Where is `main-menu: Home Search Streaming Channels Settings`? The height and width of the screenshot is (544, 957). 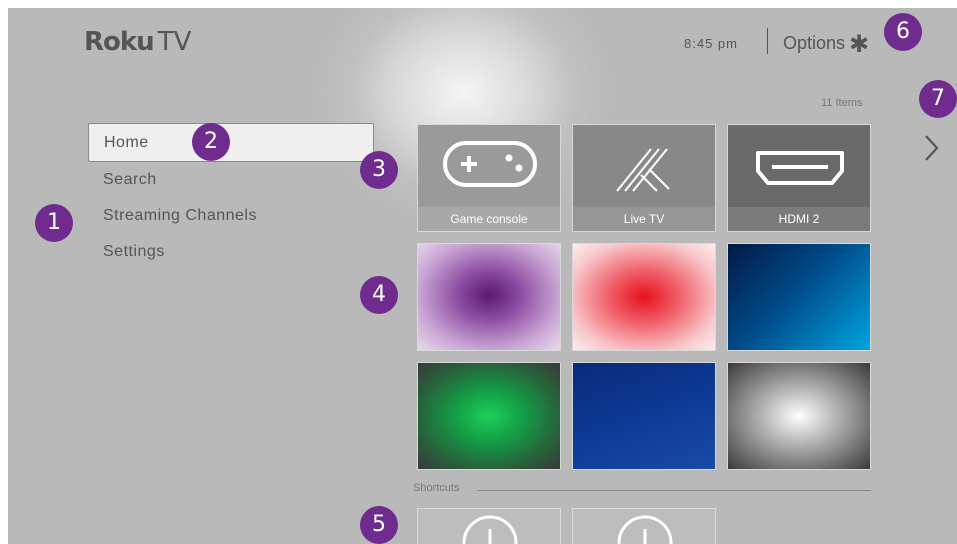
main-menu: Home Search Streaming Channels Settings is located at coordinates (231, 196).